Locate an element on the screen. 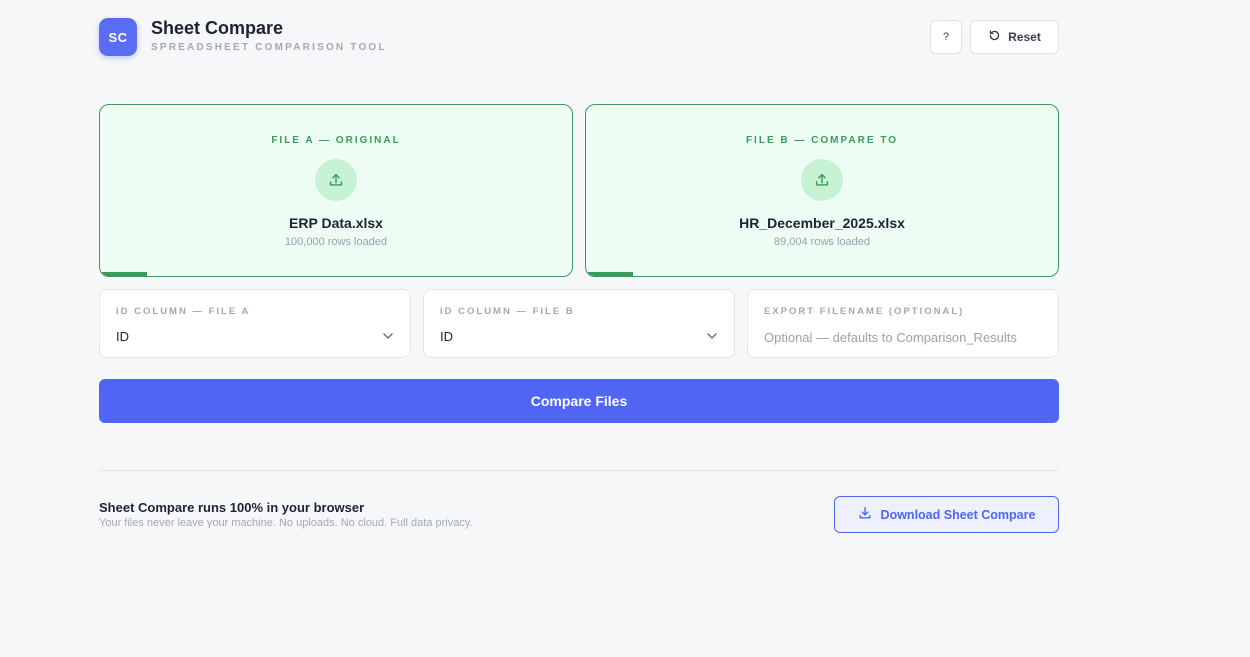 Image resolution: width=1250 pixels, height=657 pixels. file-a-label: FILE A — ORIGINAL is located at coordinates (336, 140).